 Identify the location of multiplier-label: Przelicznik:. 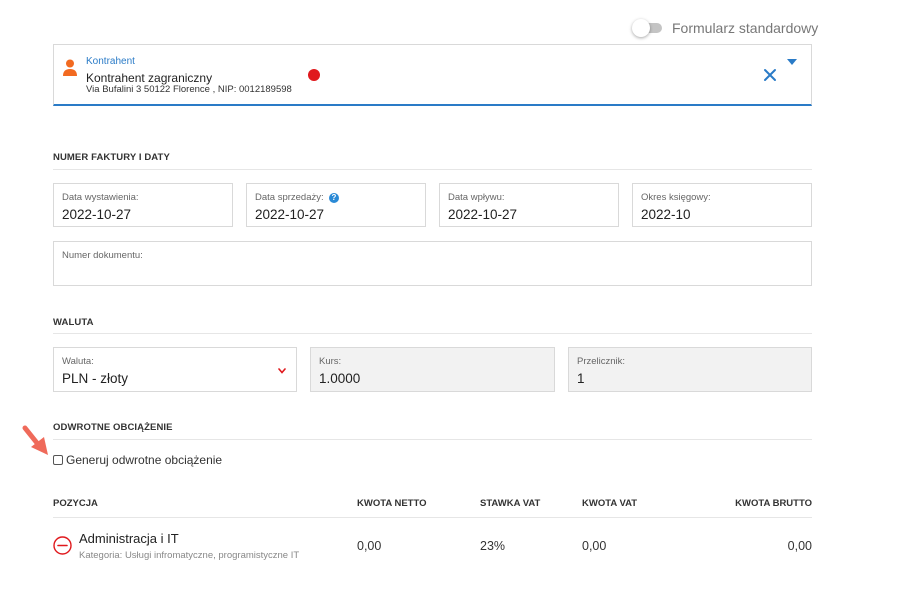
(601, 361).